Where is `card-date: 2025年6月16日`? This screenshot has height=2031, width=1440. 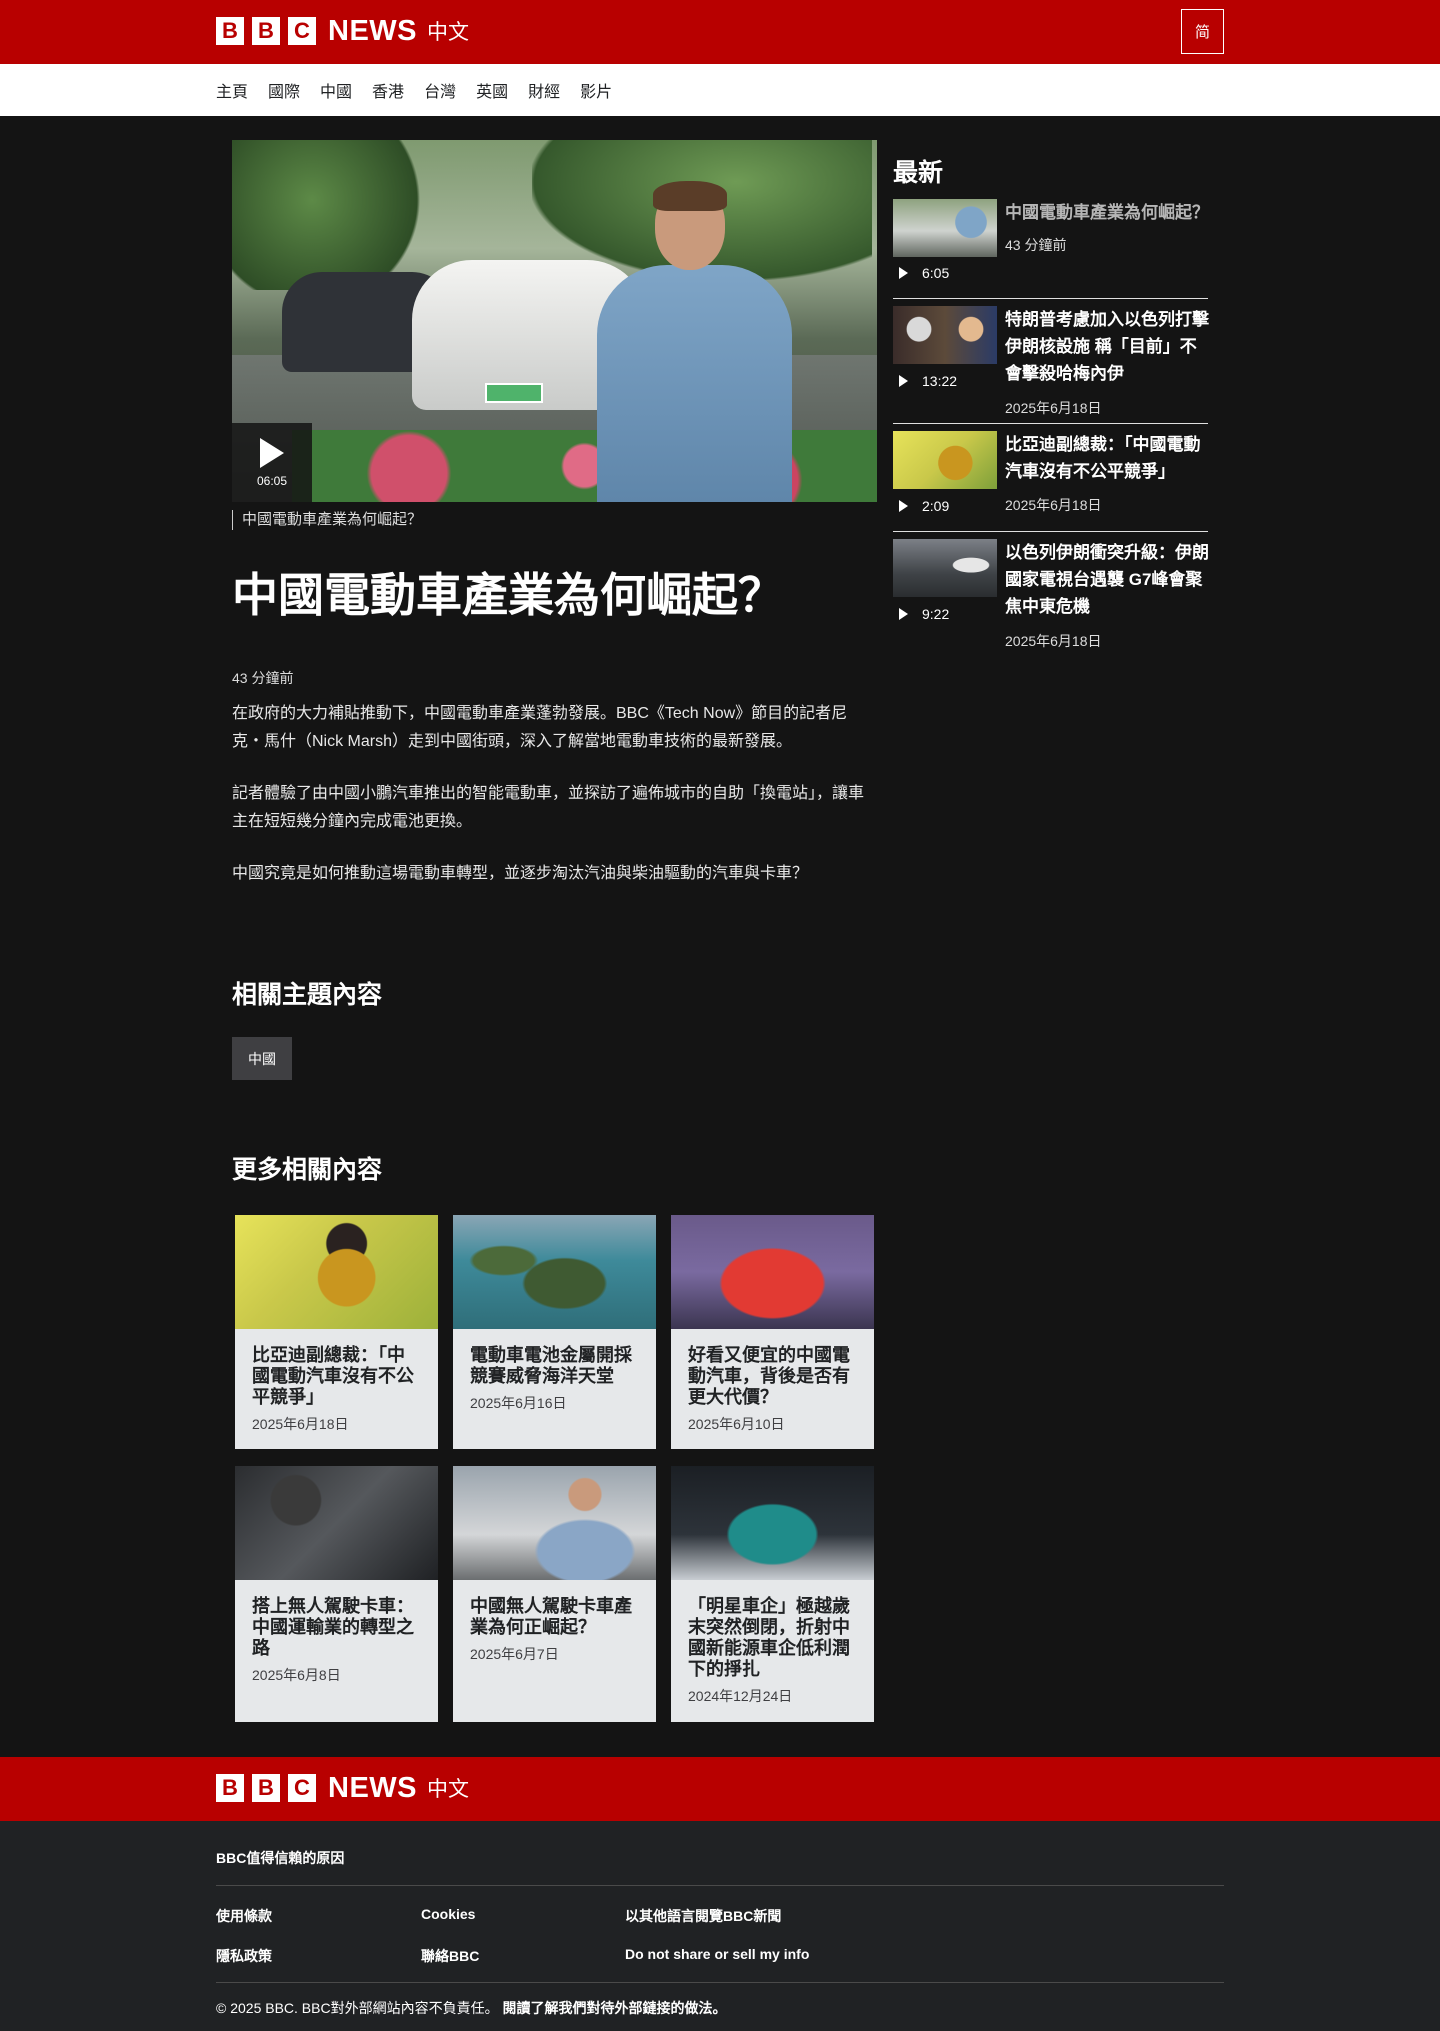
card-date: 2025年6月16日 is located at coordinates (518, 1403).